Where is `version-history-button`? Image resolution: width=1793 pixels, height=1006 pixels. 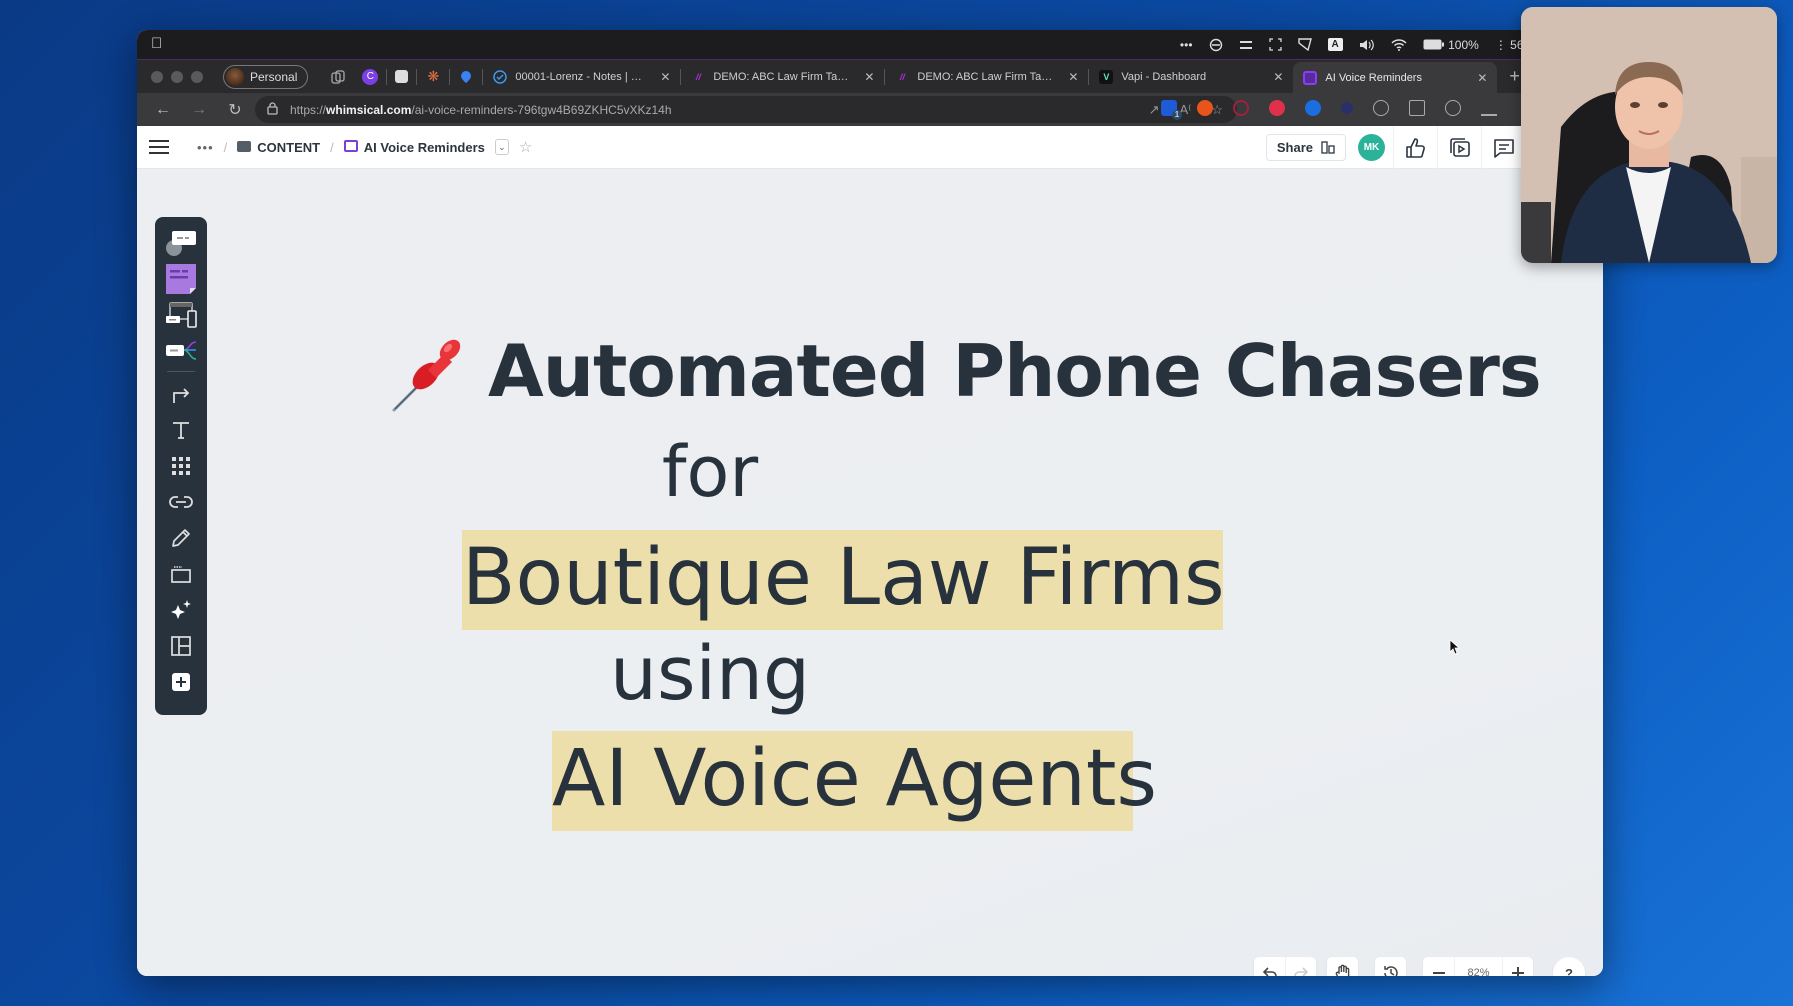 version-history-button is located at coordinates (1390, 966).